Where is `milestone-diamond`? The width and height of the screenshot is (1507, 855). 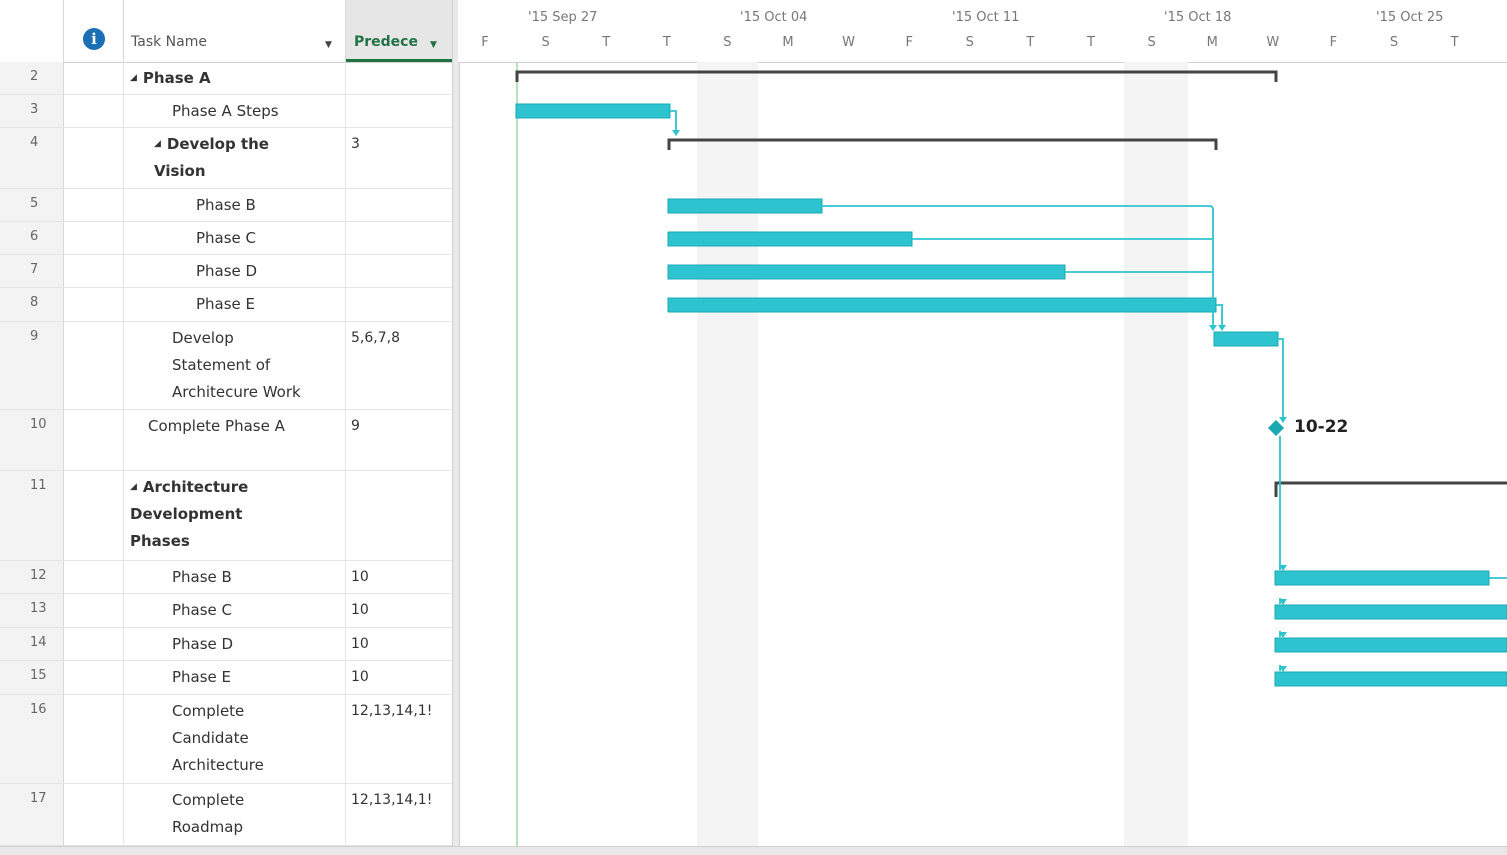
milestone-diamond is located at coordinates (1276, 428).